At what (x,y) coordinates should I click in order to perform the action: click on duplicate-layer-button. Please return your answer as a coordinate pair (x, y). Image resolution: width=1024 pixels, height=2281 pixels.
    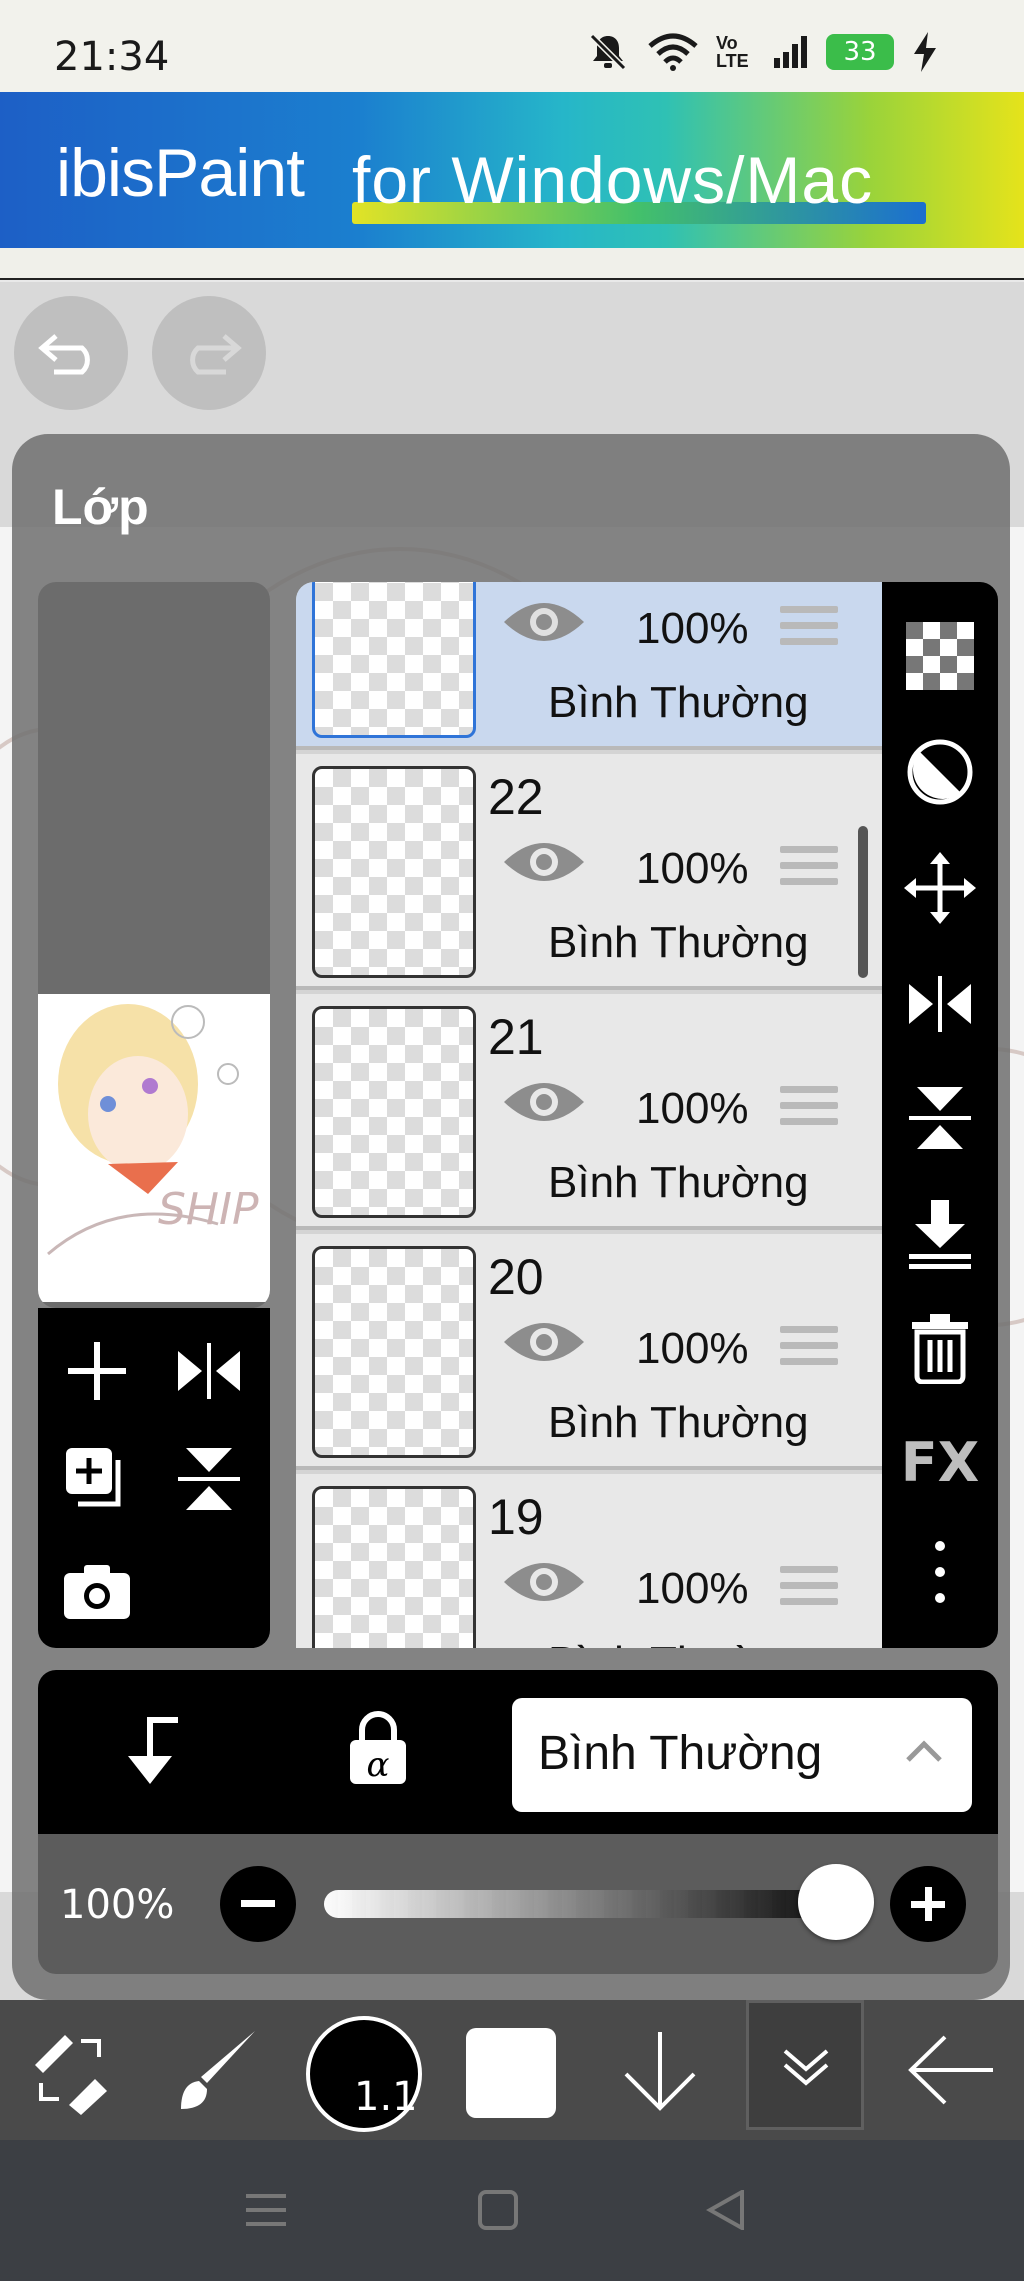
    Looking at the image, I should click on (97, 1479).